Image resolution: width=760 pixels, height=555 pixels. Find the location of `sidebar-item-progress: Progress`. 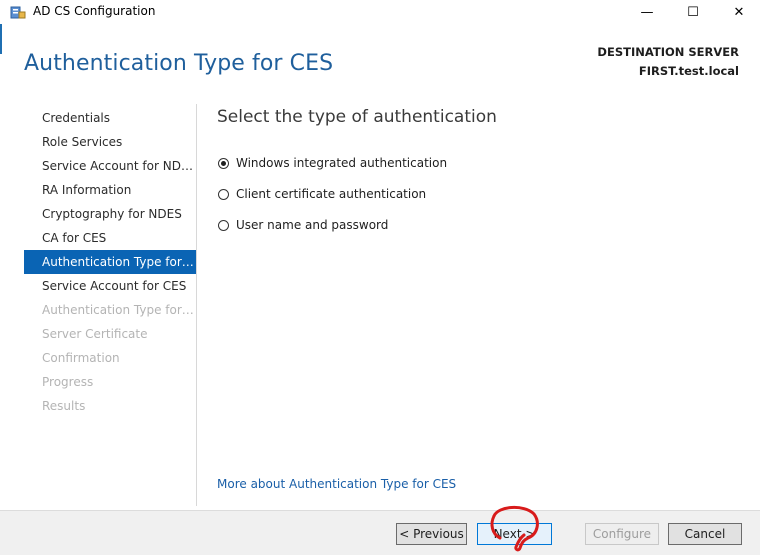

sidebar-item-progress: Progress is located at coordinates (68, 382).